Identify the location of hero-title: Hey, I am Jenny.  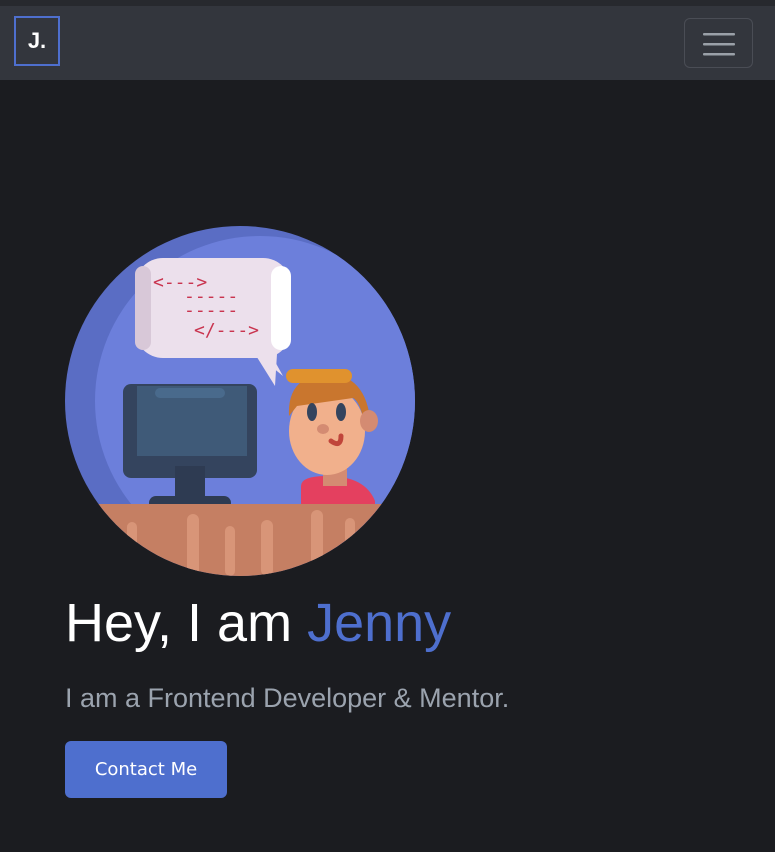
(258, 623).